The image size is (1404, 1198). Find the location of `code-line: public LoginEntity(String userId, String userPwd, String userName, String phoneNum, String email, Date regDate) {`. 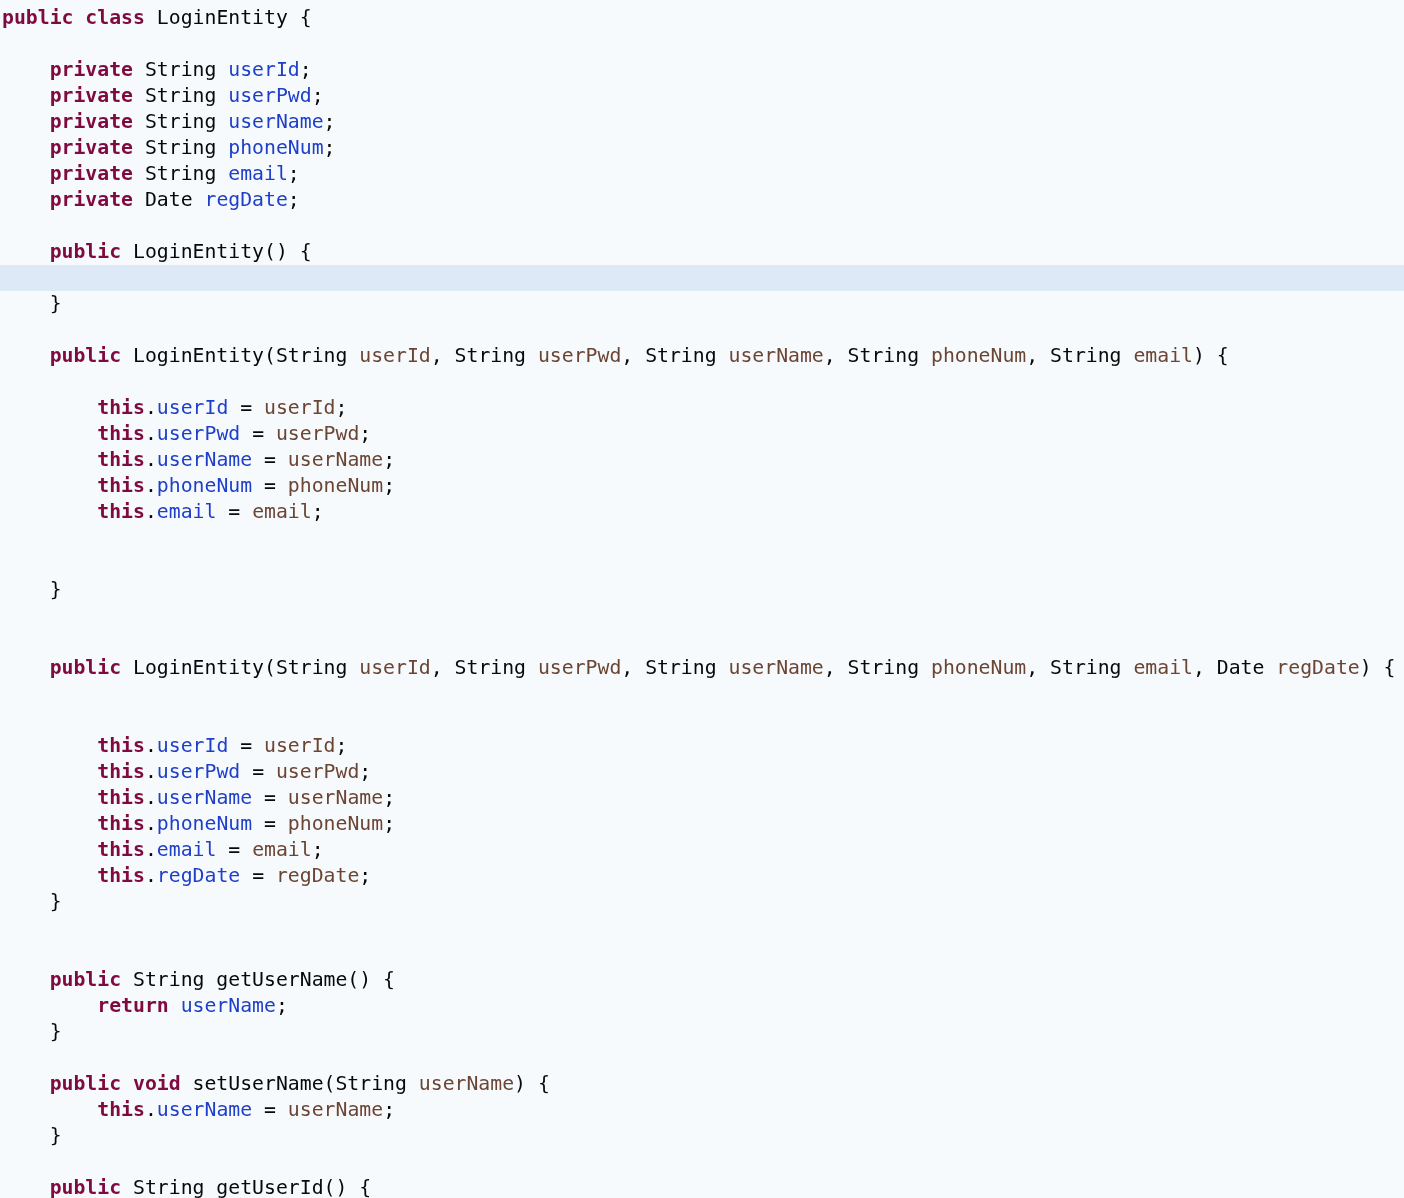

code-line: public LoginEntity(String userId, String userPwd, String userName, String phoneNum, String email, Date regDate) { is located at coordinates (722, 668).